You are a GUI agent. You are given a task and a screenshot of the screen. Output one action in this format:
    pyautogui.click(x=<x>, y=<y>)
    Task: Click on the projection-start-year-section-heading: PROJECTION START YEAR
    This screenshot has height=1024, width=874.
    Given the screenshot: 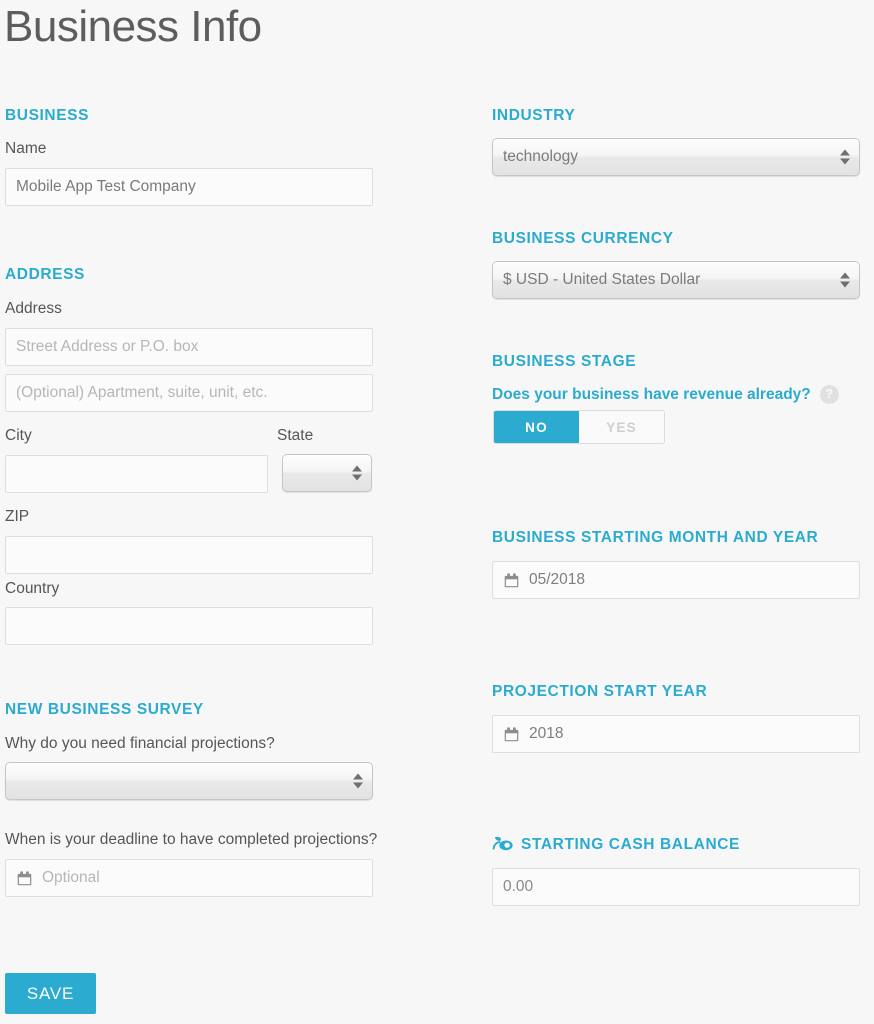 What is the action you would take?
    pyautogui.click(x=599, y=692)
    